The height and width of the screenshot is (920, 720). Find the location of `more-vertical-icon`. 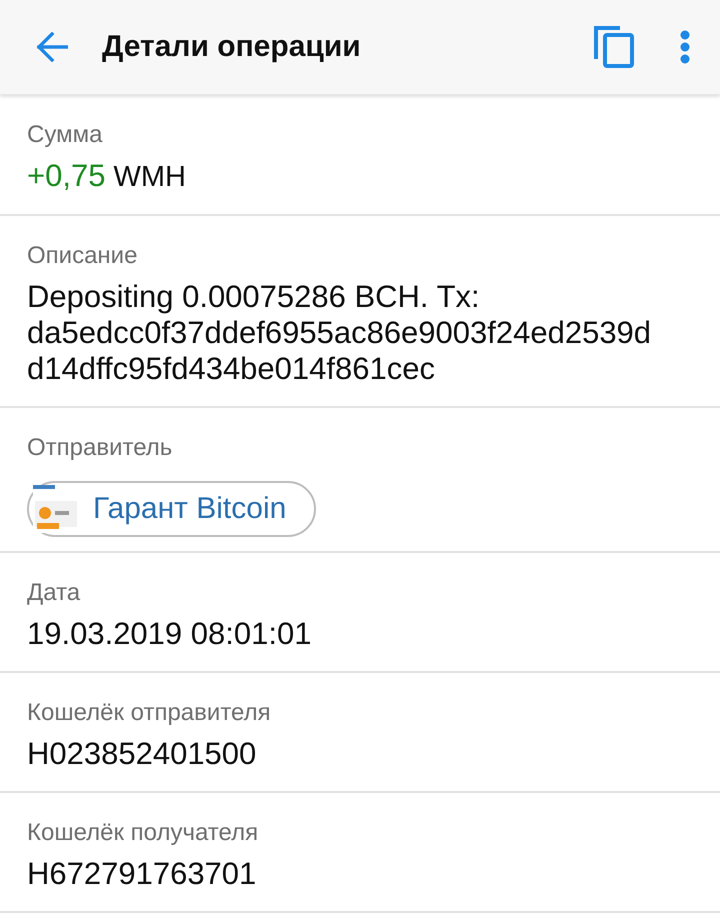

more-vertical-icon is located at coordinates (685, 47).